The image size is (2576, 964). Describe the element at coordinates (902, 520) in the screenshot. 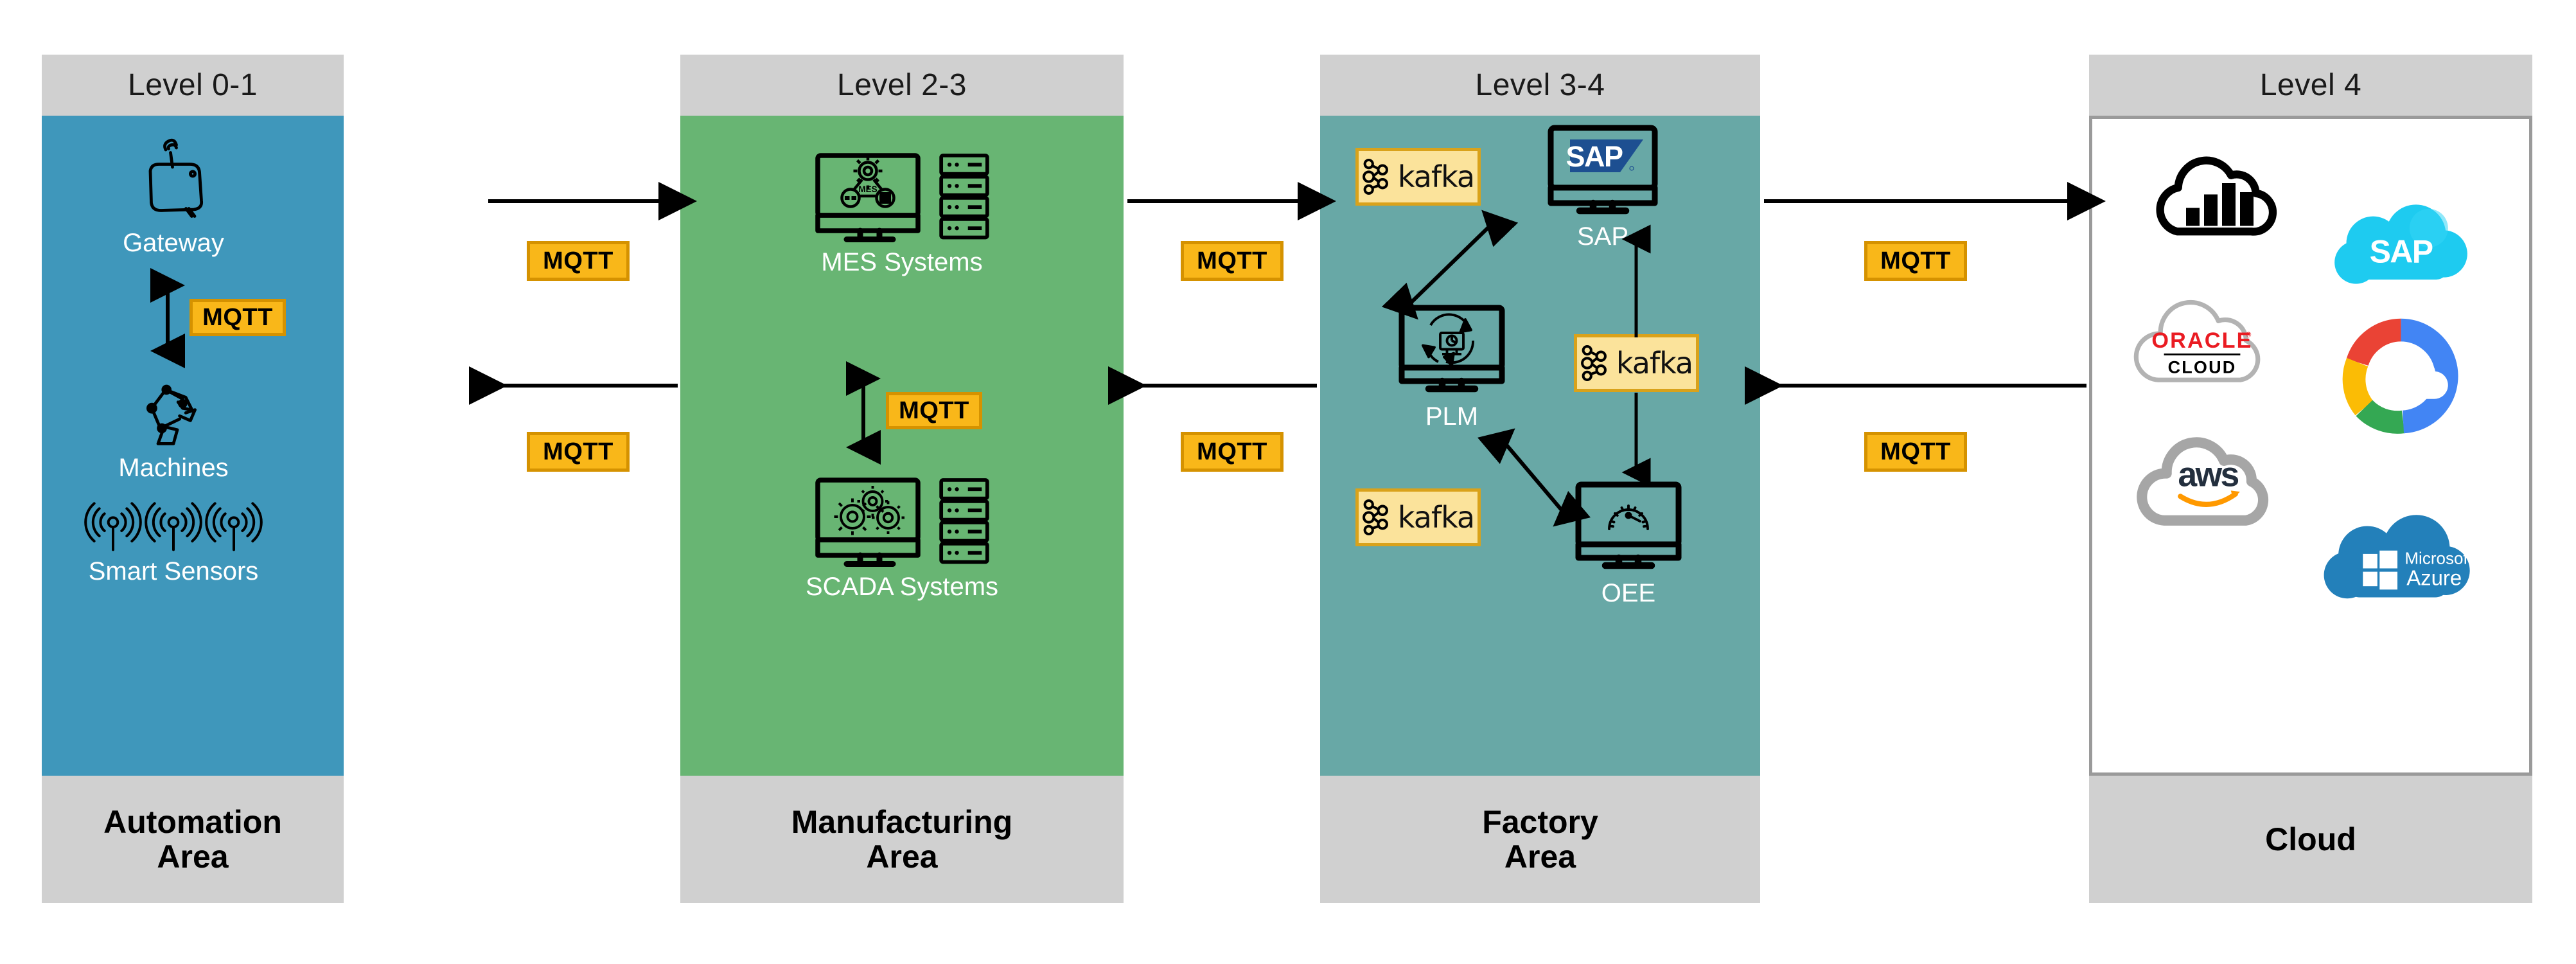

I see `scada-monitor-server-icon` at that location.